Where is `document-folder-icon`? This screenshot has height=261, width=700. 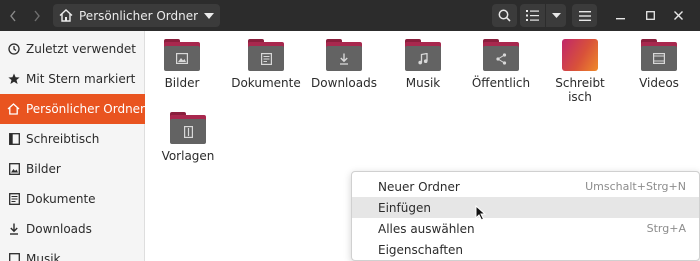 document-folder-icon is located at coordinates (266, 55).